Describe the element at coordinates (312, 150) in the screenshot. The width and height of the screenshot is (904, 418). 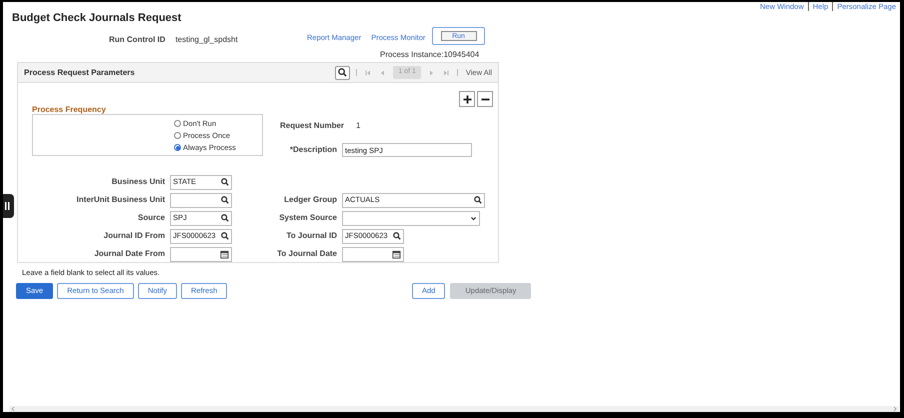
I see `field-label: *Description` at that location.